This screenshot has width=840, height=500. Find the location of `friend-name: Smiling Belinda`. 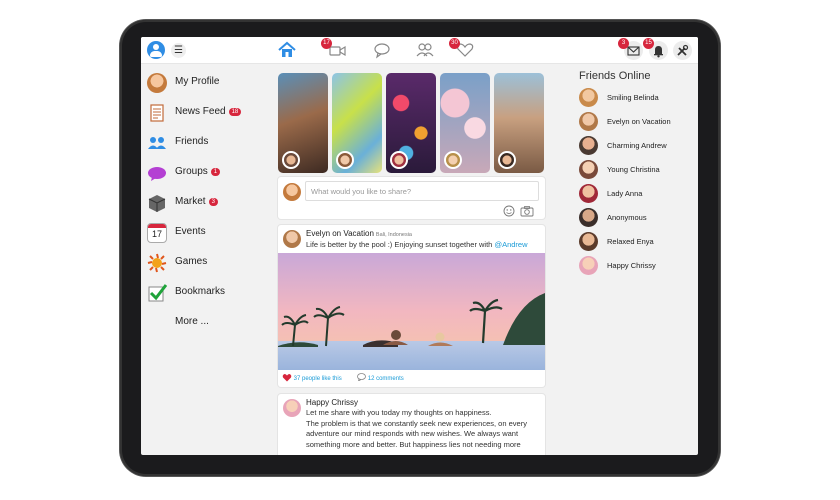

friend-name: Smiling Belinda is located at coordinates (633, 97).